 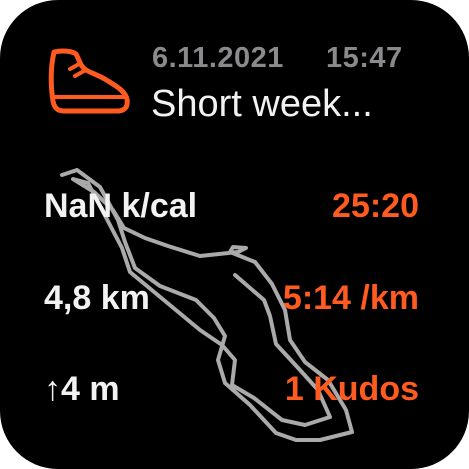 I want to click on duration-value: 25:20, so click(x=375, y=206).